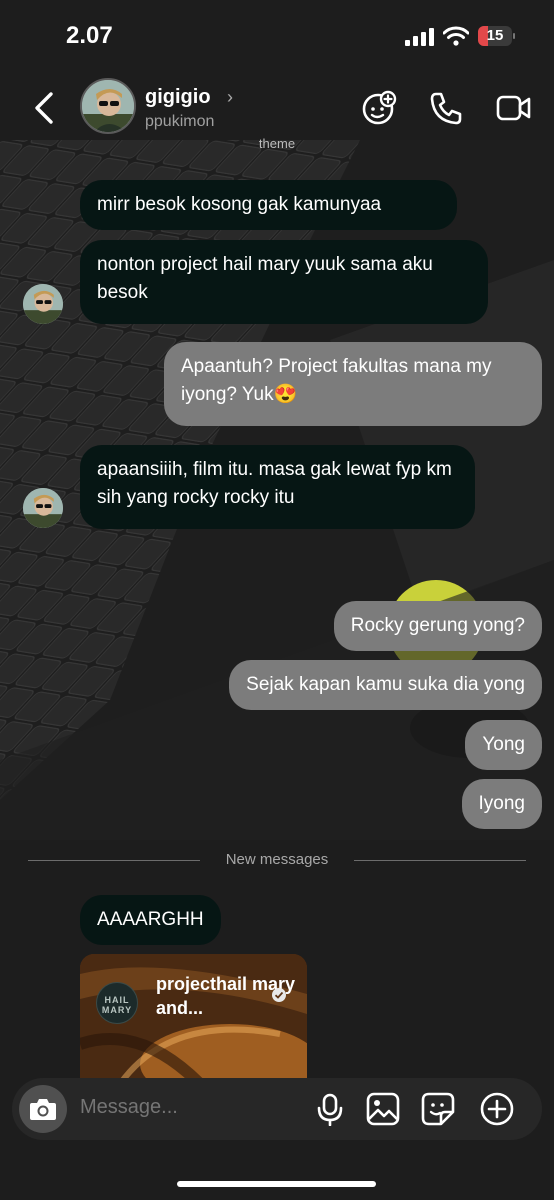 The width and height of the screenshot is (554, 1200). Describe the element at coordinates (385, 685) in the screenshot. I see `outgoing-message: Sejak kapan kamu suka dia yong` at that location.